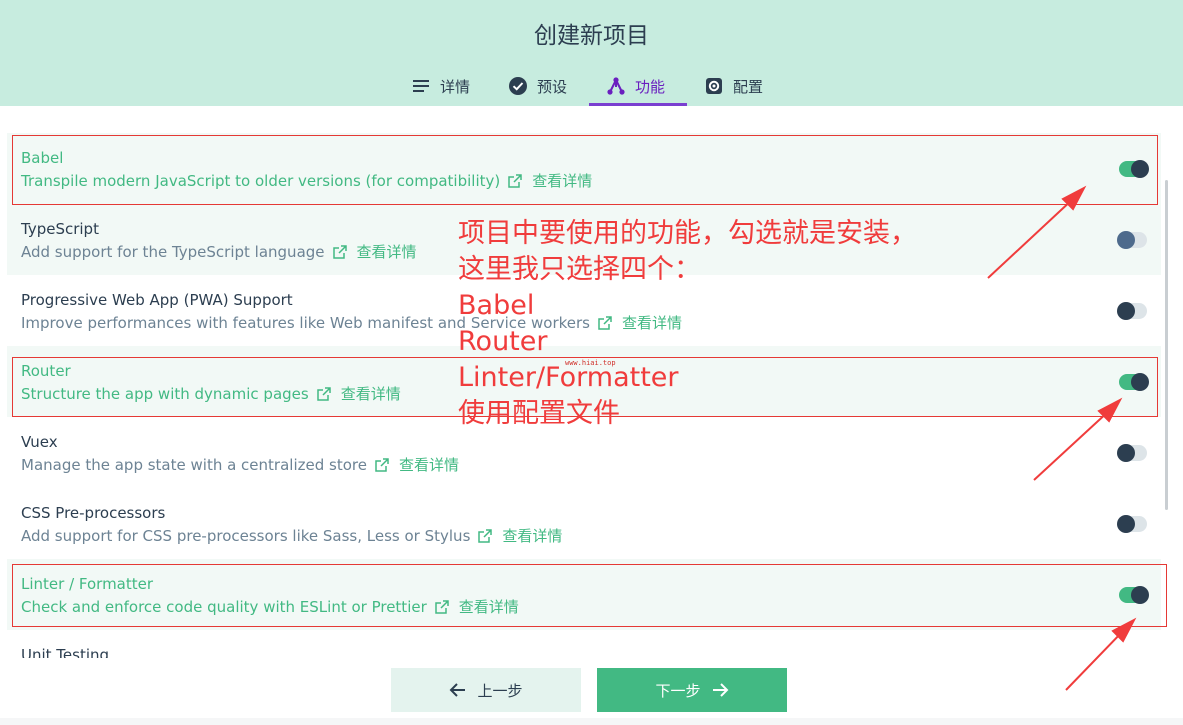 Image resolution: width=1183 pixels, height=725 pixels. Describe the element at coordinates (42, 158) in the screenshot. I see `feature-name: Babel` at that location.